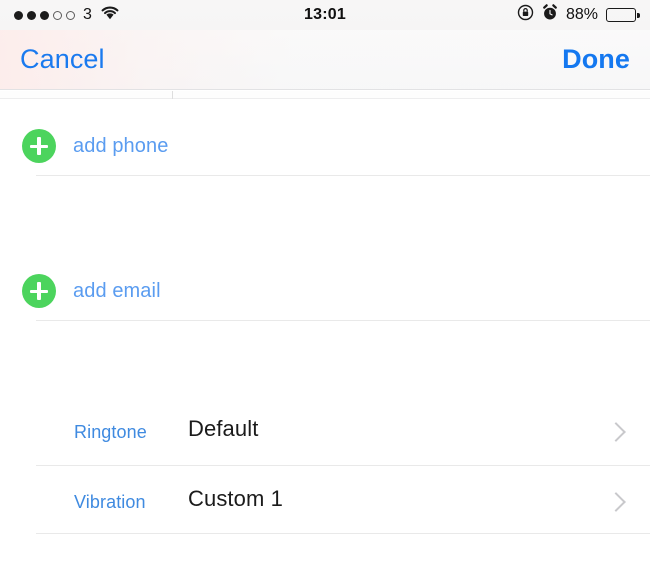 This screenshot has width=650, height=563. What do you see at coordinates (581, 14) in the screenshot?
I see `battery-percentage: 88%` at bounding box center [581, 14].